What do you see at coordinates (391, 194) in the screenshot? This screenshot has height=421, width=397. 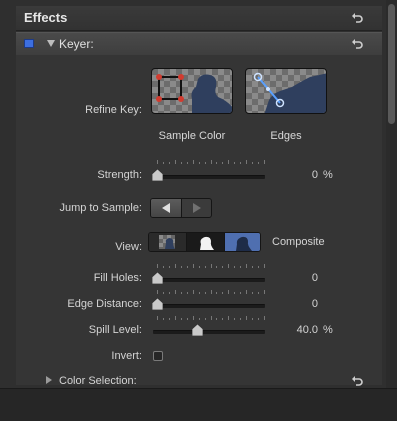 I see `vertical-scrollbar` at bounding box center [391, 194].